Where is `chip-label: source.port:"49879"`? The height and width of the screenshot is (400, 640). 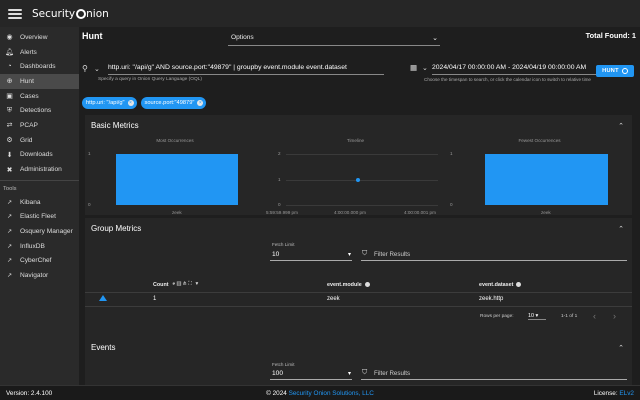
chip-label: source.port:"49879" is located at coordinates (169, 103).